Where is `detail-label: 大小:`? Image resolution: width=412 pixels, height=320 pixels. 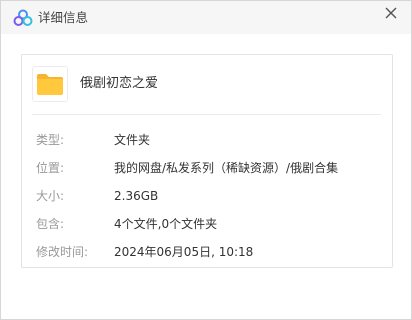 detail-label: 大小: is located at coordinates (50, 196).